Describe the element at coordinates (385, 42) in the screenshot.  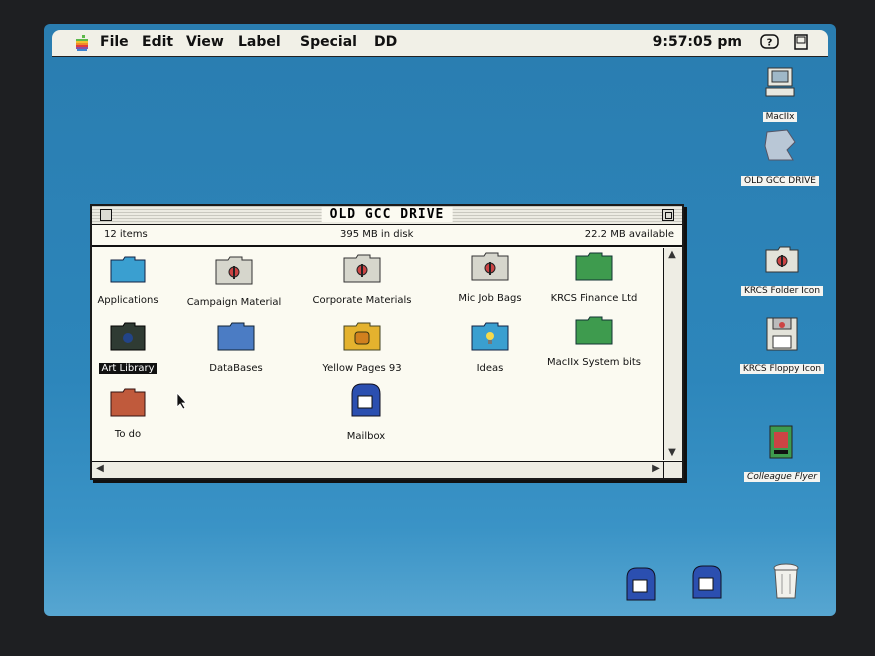
I see `menu-dd: DD` at that location.